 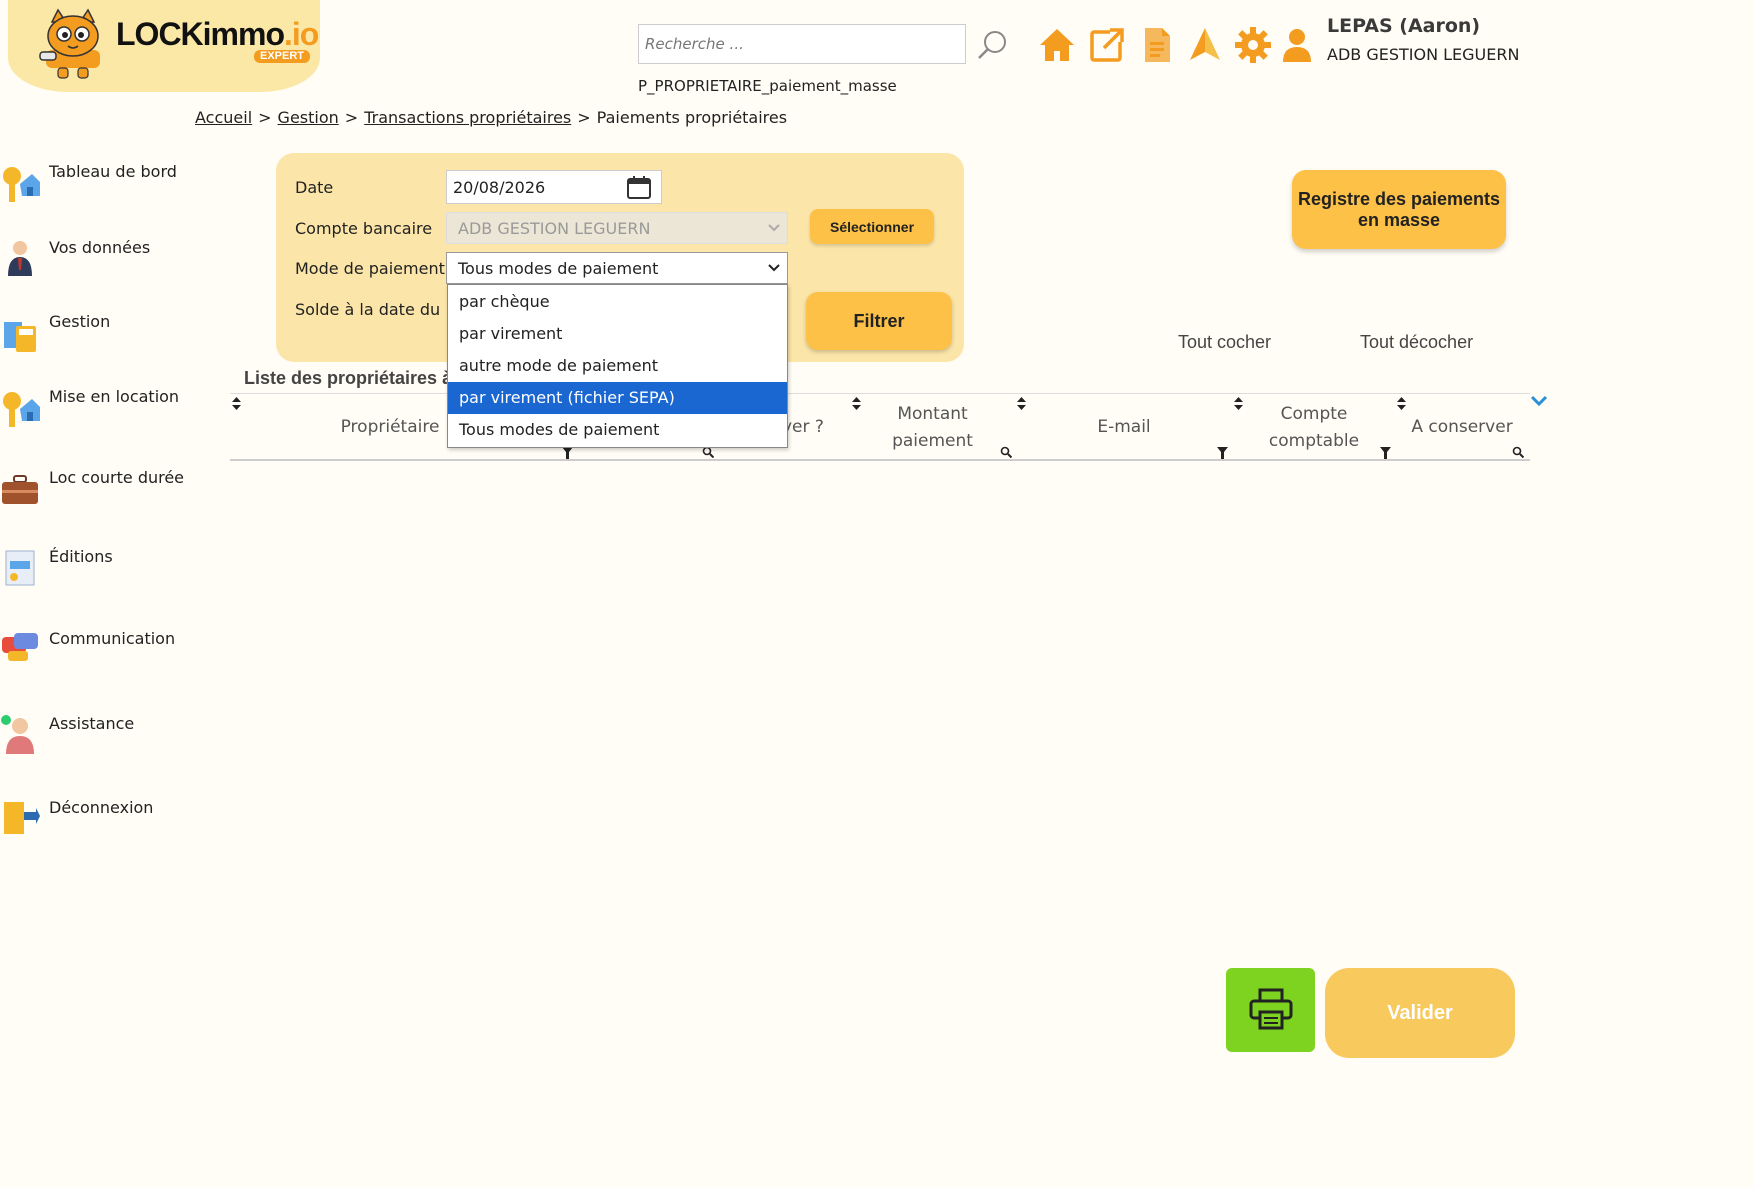 What do you see at coordinates (1057, 45) in the screenshot?
I see `home-icon` at bounding box center [1057, 45].